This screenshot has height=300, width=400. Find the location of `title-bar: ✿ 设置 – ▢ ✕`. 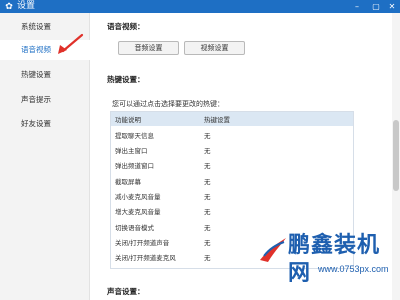

title-bar: ✿ 设置 – ▢ ✕ is located at coordinates (200, 6).